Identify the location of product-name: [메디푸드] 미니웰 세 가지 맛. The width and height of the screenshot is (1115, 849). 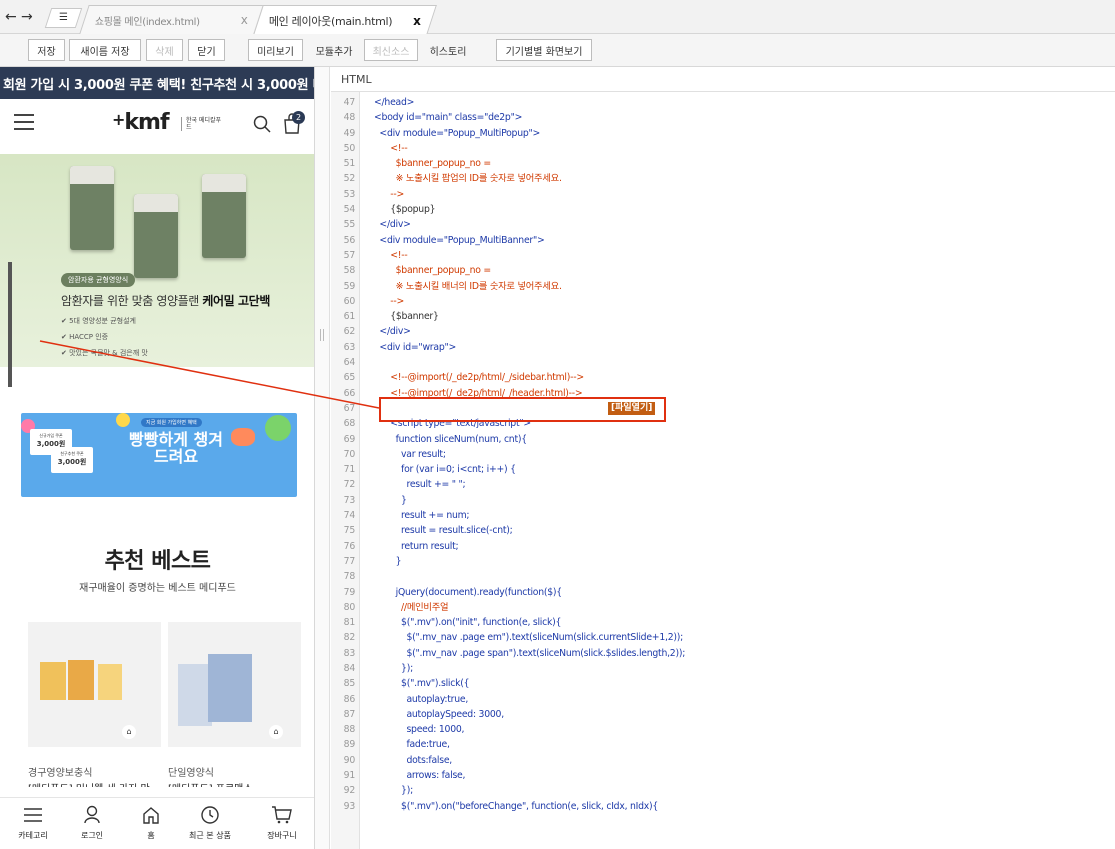
(93, 783).